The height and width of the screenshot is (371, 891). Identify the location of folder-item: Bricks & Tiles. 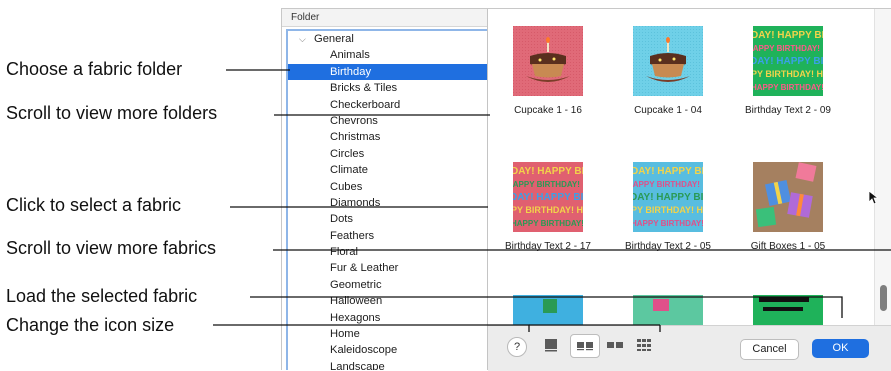
(387, 88).